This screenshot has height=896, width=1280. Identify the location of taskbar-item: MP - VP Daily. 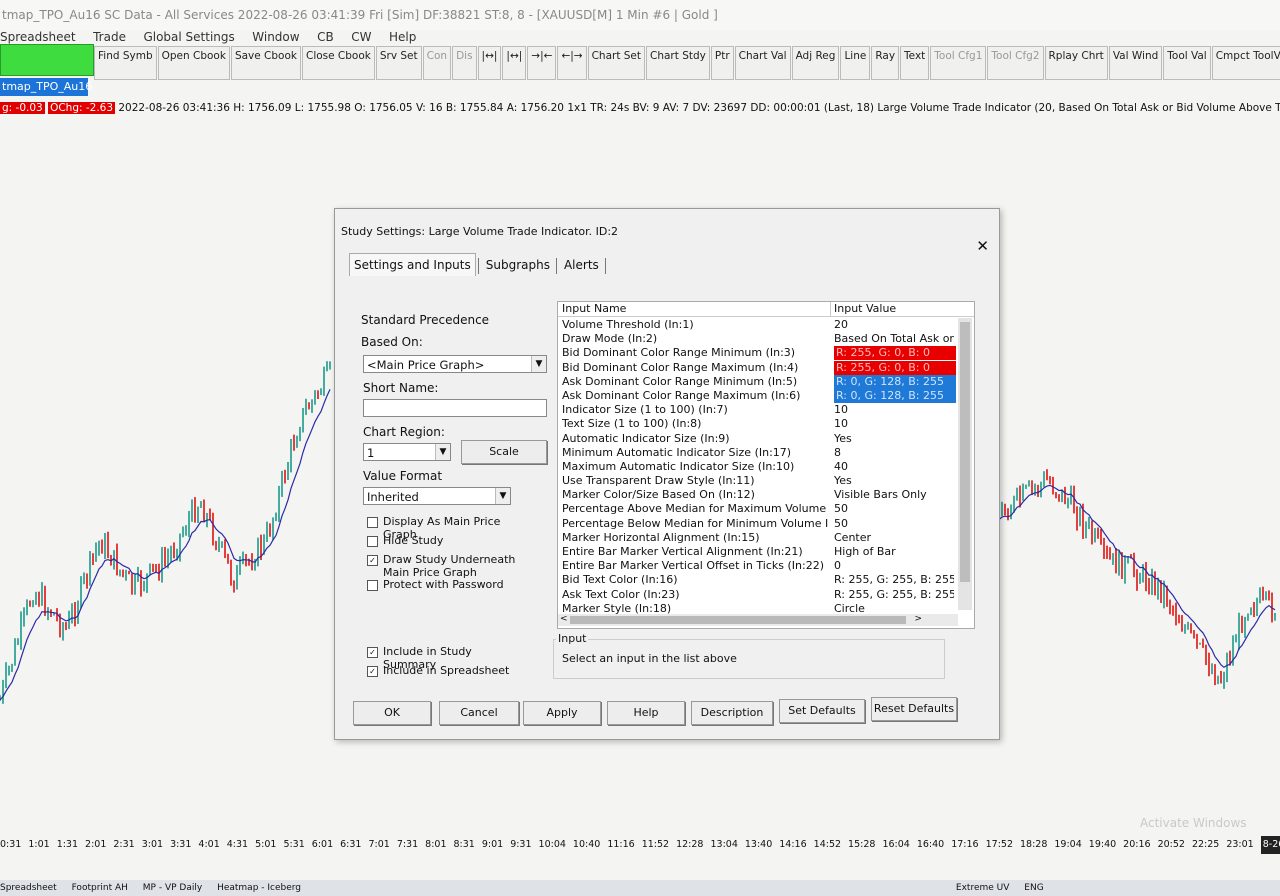
(172, 888).